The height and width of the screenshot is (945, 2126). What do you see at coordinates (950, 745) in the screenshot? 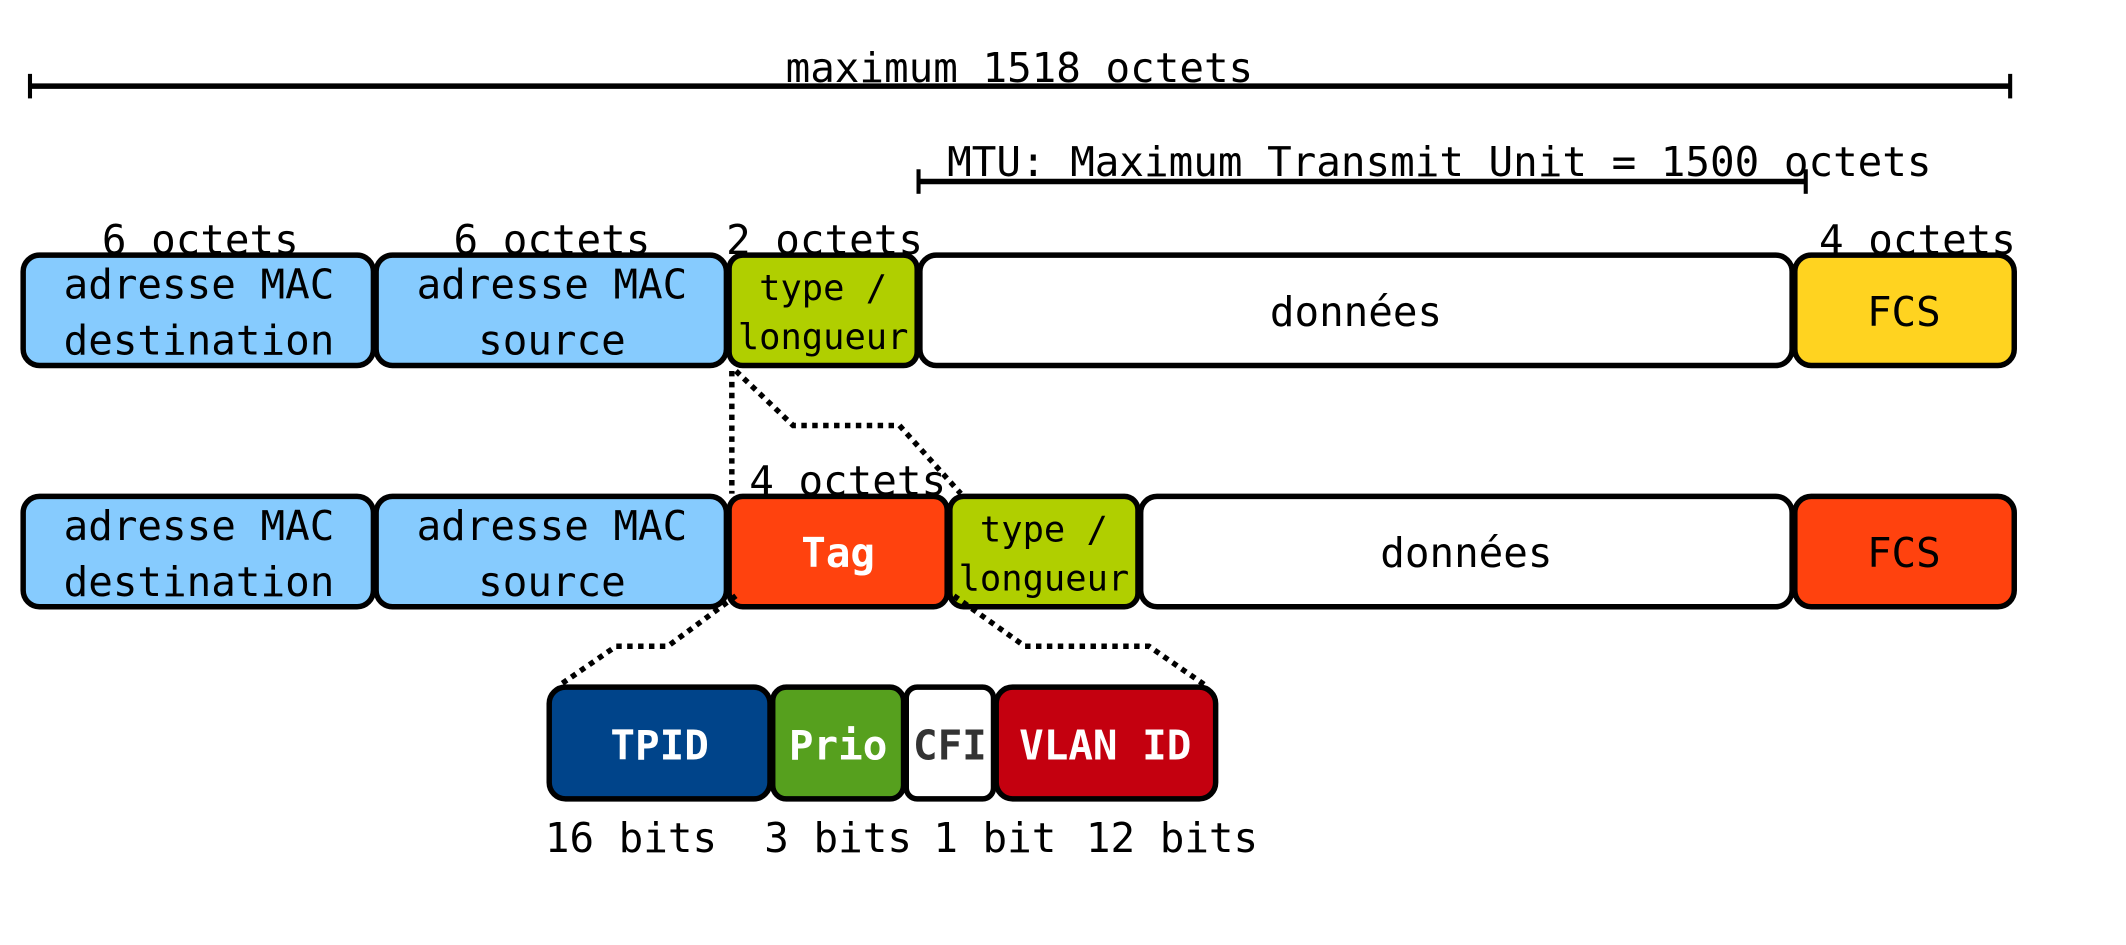
I see `field-label: CFI` at bounding box center [950, 745].